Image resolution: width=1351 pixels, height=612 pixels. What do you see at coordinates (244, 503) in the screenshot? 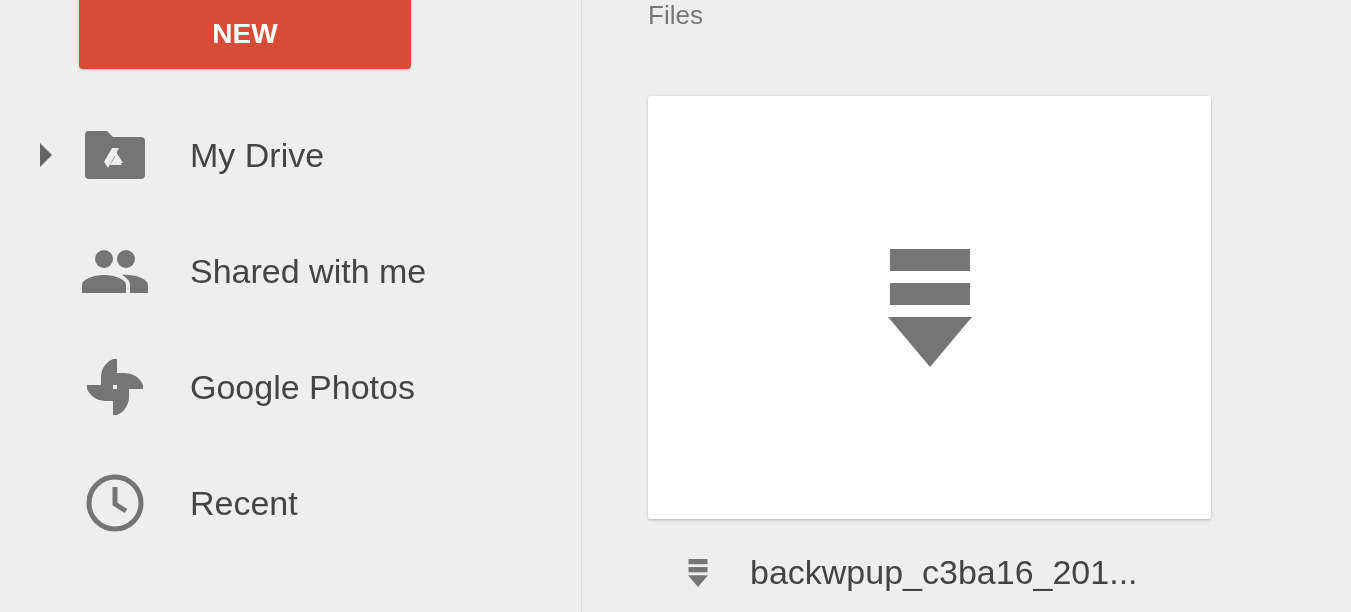
I see `nav-item: Recent` at bounding box center [244, 503].